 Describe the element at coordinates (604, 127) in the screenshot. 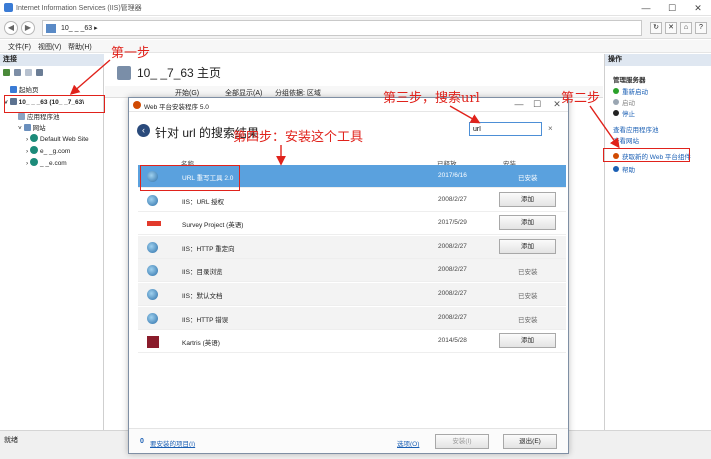

I see `arrow-step2` at that location.